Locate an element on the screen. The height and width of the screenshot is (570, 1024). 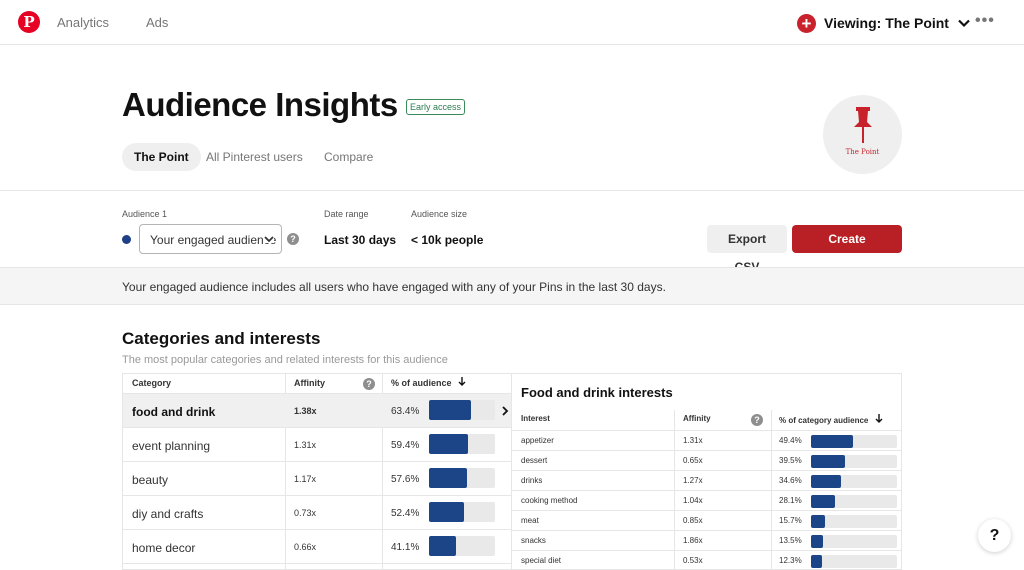
tab-compare: Compare is located at coordinates (348, 157).